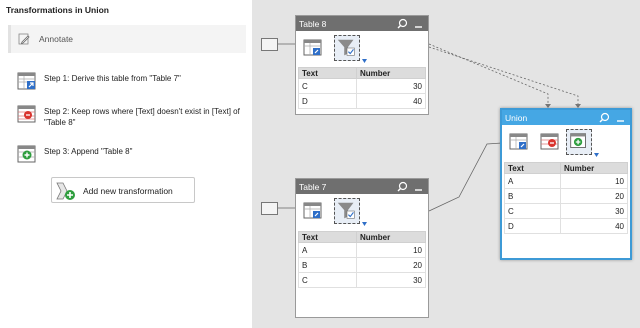 The height and width of the screenshot is (328, 640). What do you see at coordinates (112, 78) in the screenshot?
I see `step-1-label: Step 1: Derive this table from "Table 7"` at bounding box center [112, 78].